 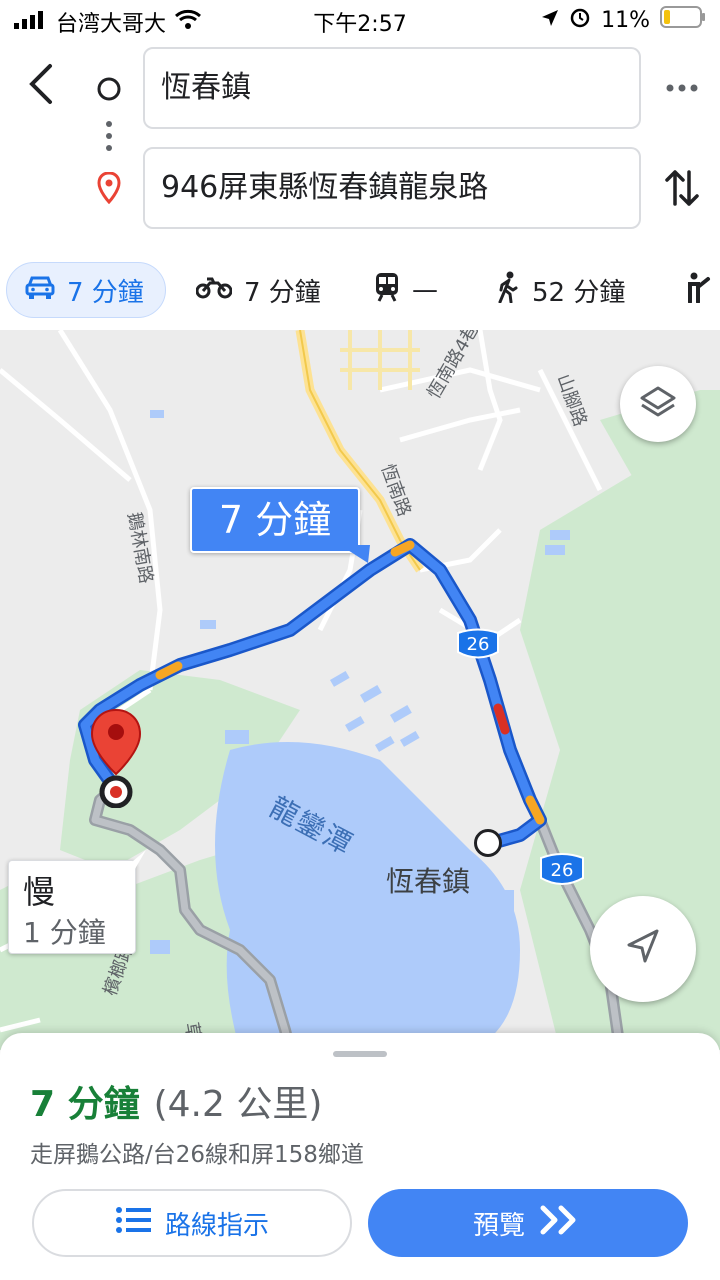 What do you see at coordinates (133, 1223) in the screenshot?
I see `list-icon` at bounding box center [133, 1223].